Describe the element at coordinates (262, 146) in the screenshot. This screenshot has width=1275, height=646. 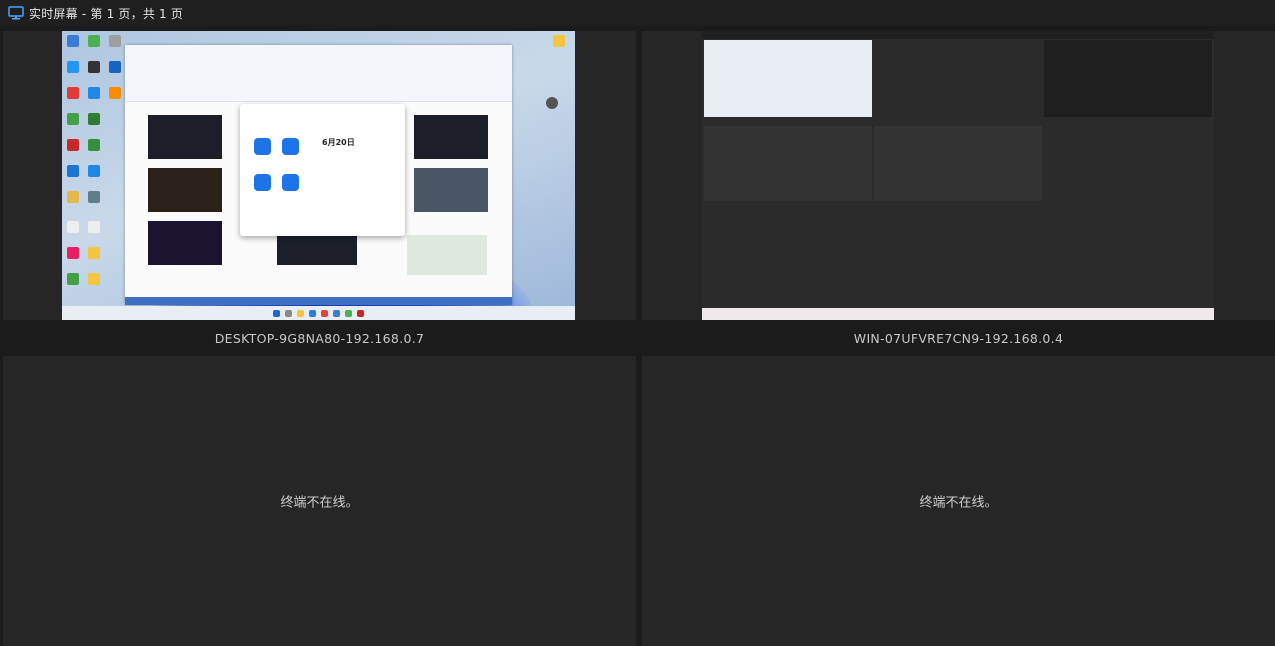
I see `plus-icon` at that location.